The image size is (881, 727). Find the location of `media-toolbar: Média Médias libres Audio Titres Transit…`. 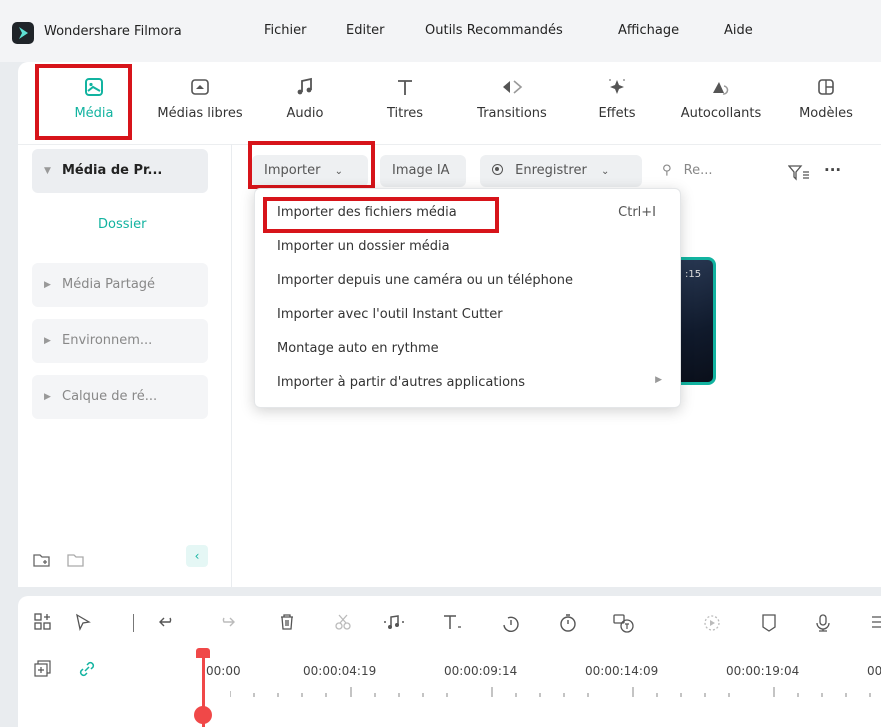

media-toolbar: Média Médias libres Audio Titres Transit… is located at coordinates (449, 103).